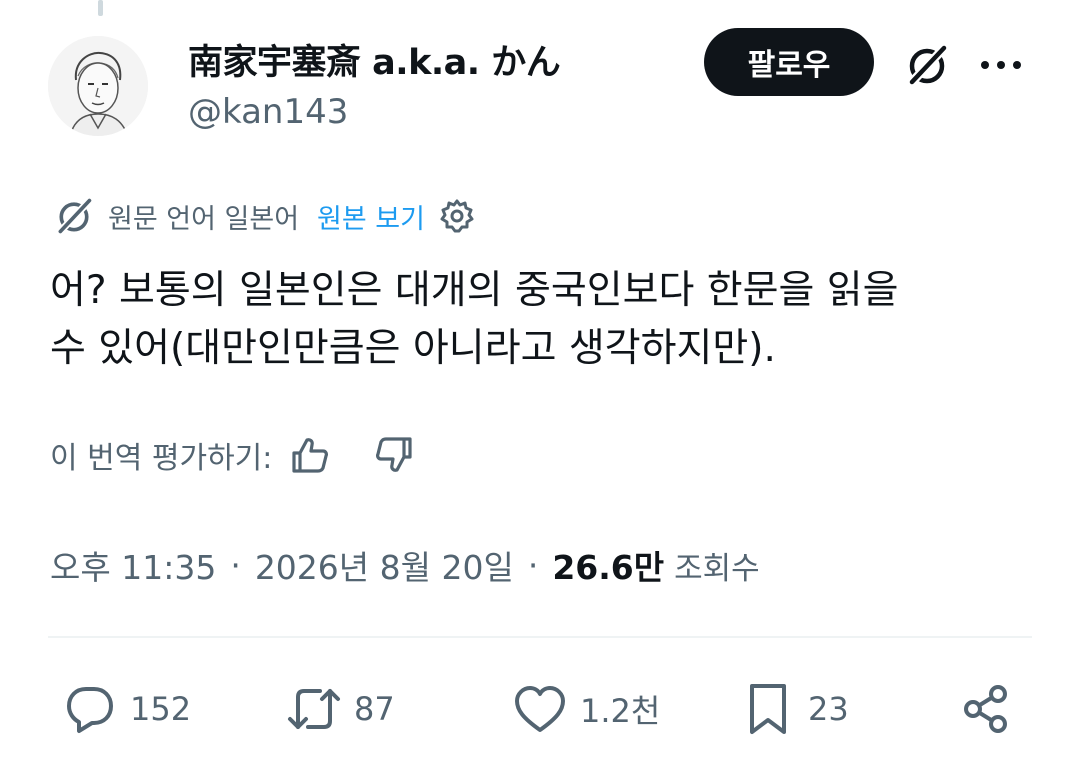 The height and width of the screenshot is (762, 1080). What do you see at coordinates (371, 216) in the screenshot?
I see `show-original-link: 원본 보기` at bounding box center [371, 216].